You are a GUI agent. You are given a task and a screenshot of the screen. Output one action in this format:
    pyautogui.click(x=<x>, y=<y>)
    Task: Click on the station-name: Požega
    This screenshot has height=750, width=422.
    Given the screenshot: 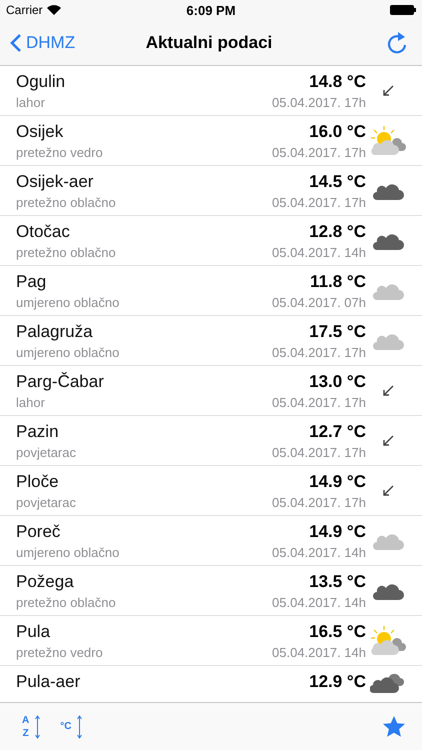 What is the action you would take?
    pyautogui.click(x=45, y=582)
    